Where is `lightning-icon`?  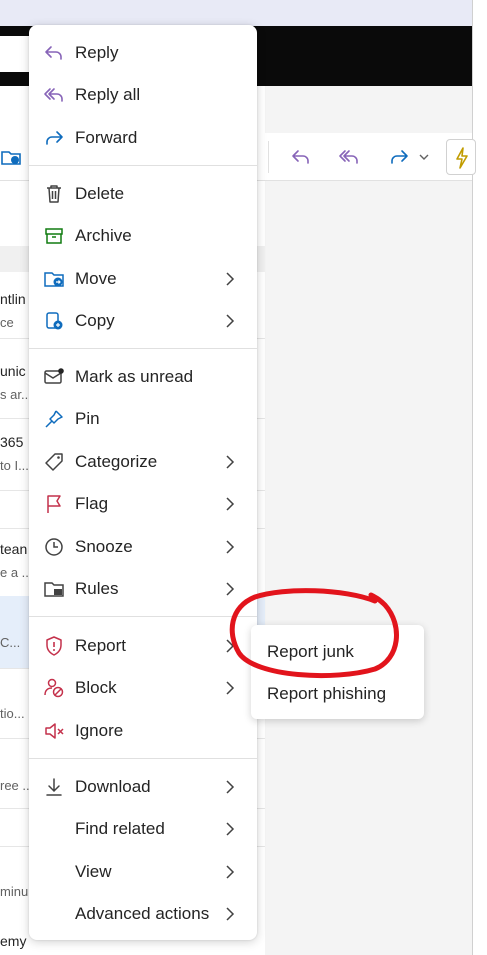
lightning-icon is located at coordinates (462, 158).